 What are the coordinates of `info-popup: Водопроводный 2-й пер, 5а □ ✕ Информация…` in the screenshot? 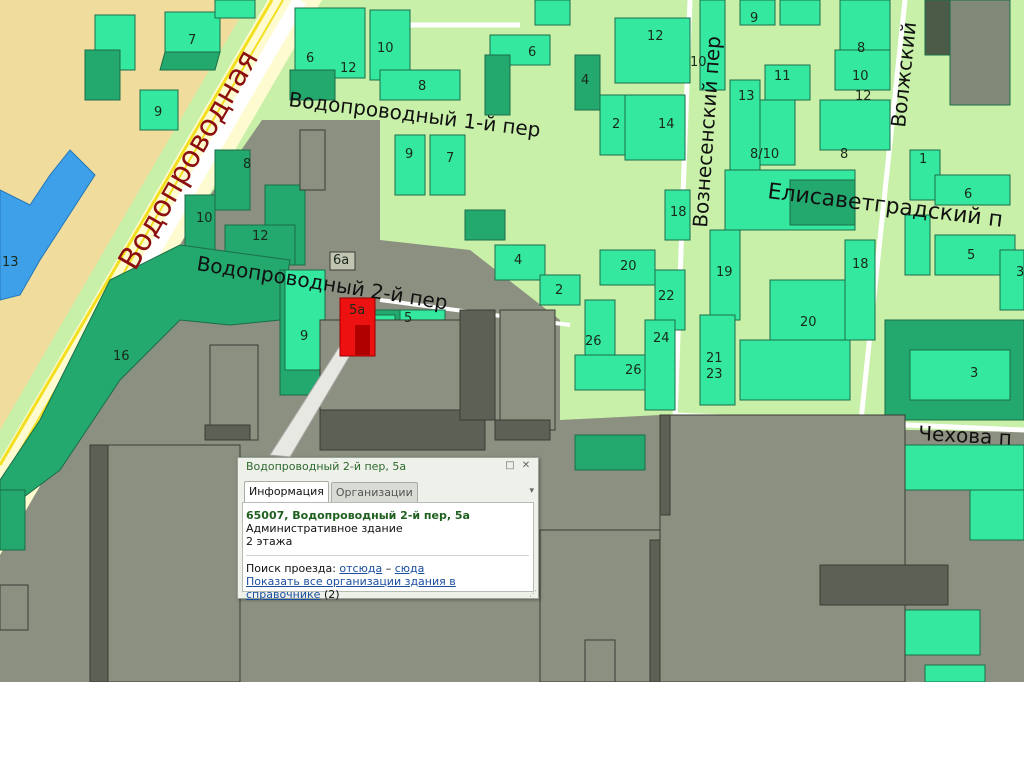 It's located at (388, 529).